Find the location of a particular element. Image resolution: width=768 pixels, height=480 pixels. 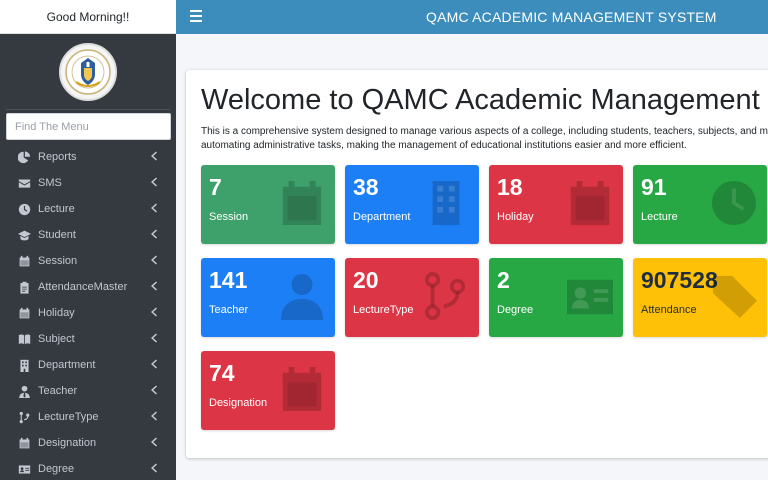

sidebar-item-label: LectureType is located at coordinates (68, 417).